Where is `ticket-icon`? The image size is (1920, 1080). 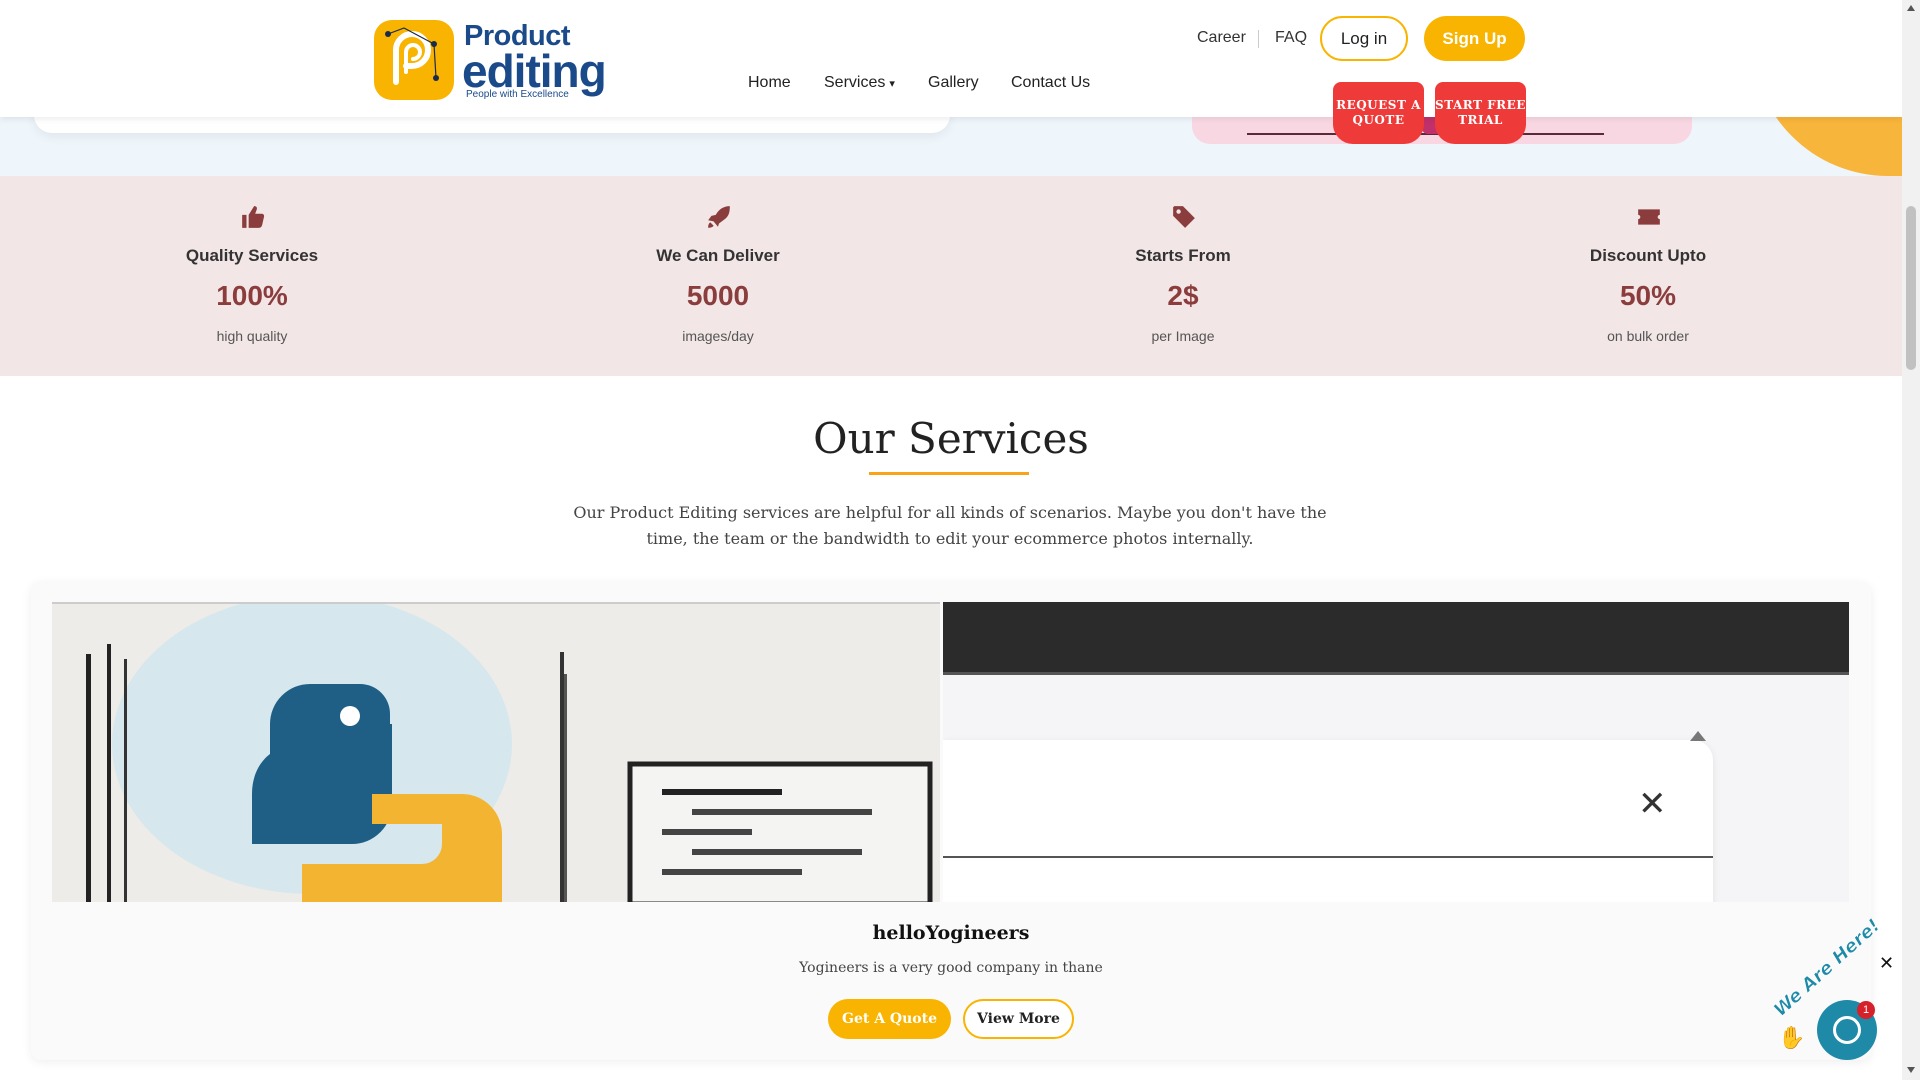
ticket-icon is located at coordinates (1649, 217).